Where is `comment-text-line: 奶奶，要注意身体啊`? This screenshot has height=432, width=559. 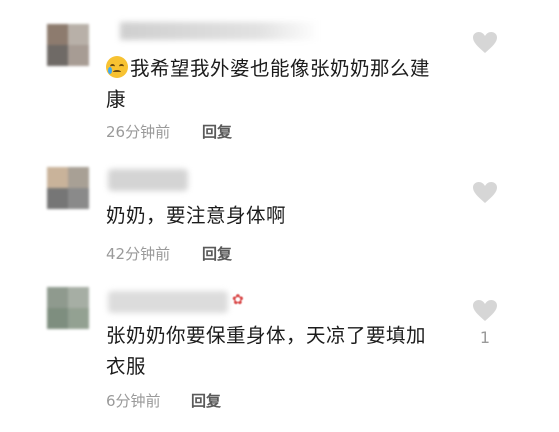 comment-text-line: 奶奶，要注意身体啊 is located at coordinates (196, 215).